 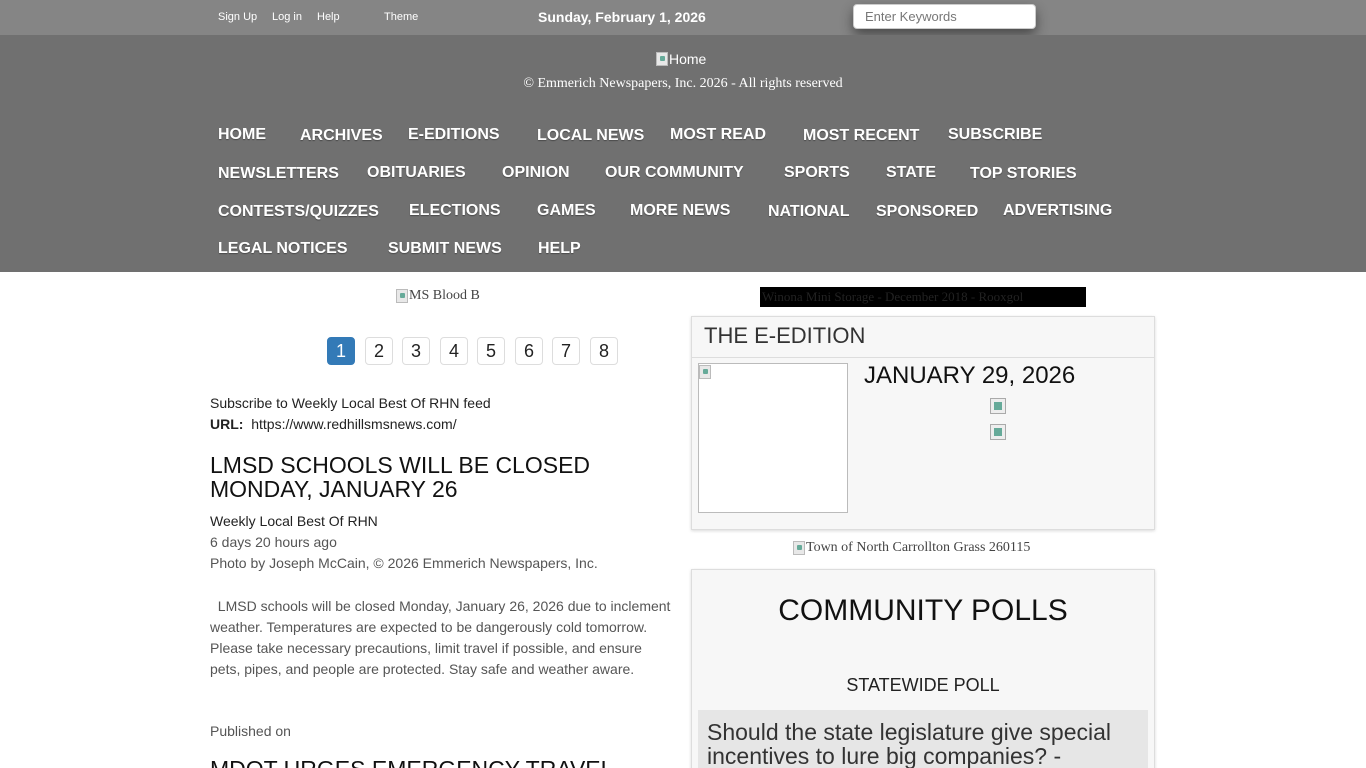 I want to click on e-edition-download-icon, so click(x=998, y=432).